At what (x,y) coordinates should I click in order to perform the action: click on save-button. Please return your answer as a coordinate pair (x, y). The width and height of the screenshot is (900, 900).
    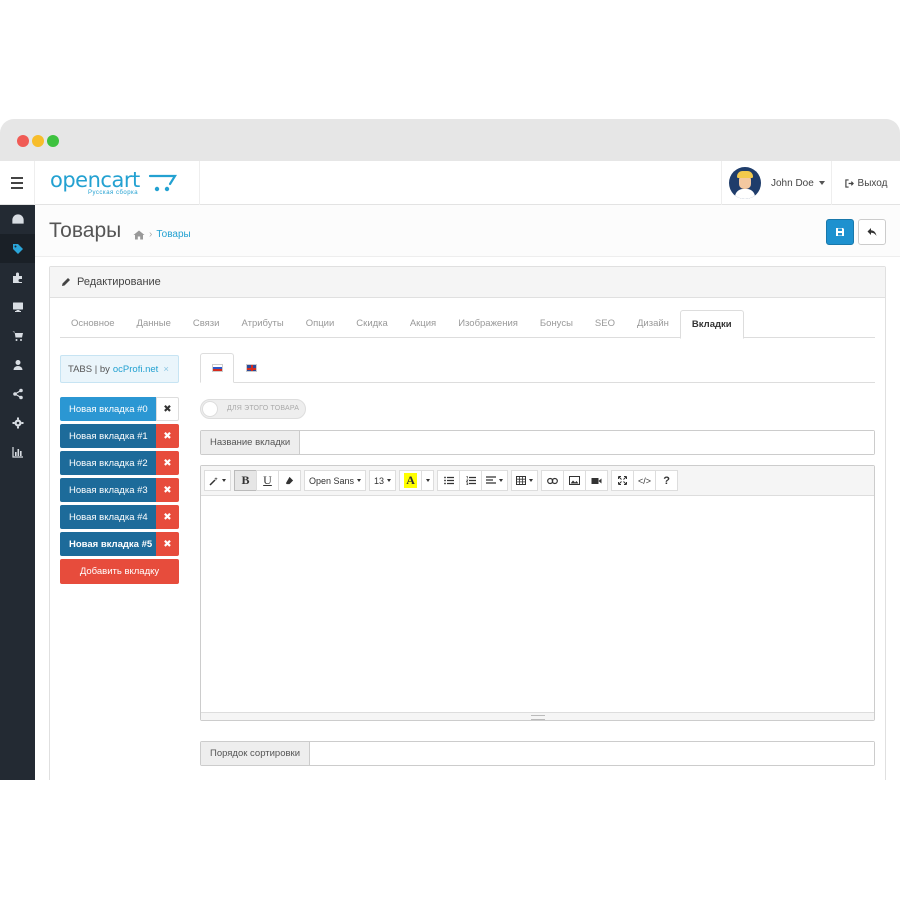
    Looking at the image, I should click on (840, 232).